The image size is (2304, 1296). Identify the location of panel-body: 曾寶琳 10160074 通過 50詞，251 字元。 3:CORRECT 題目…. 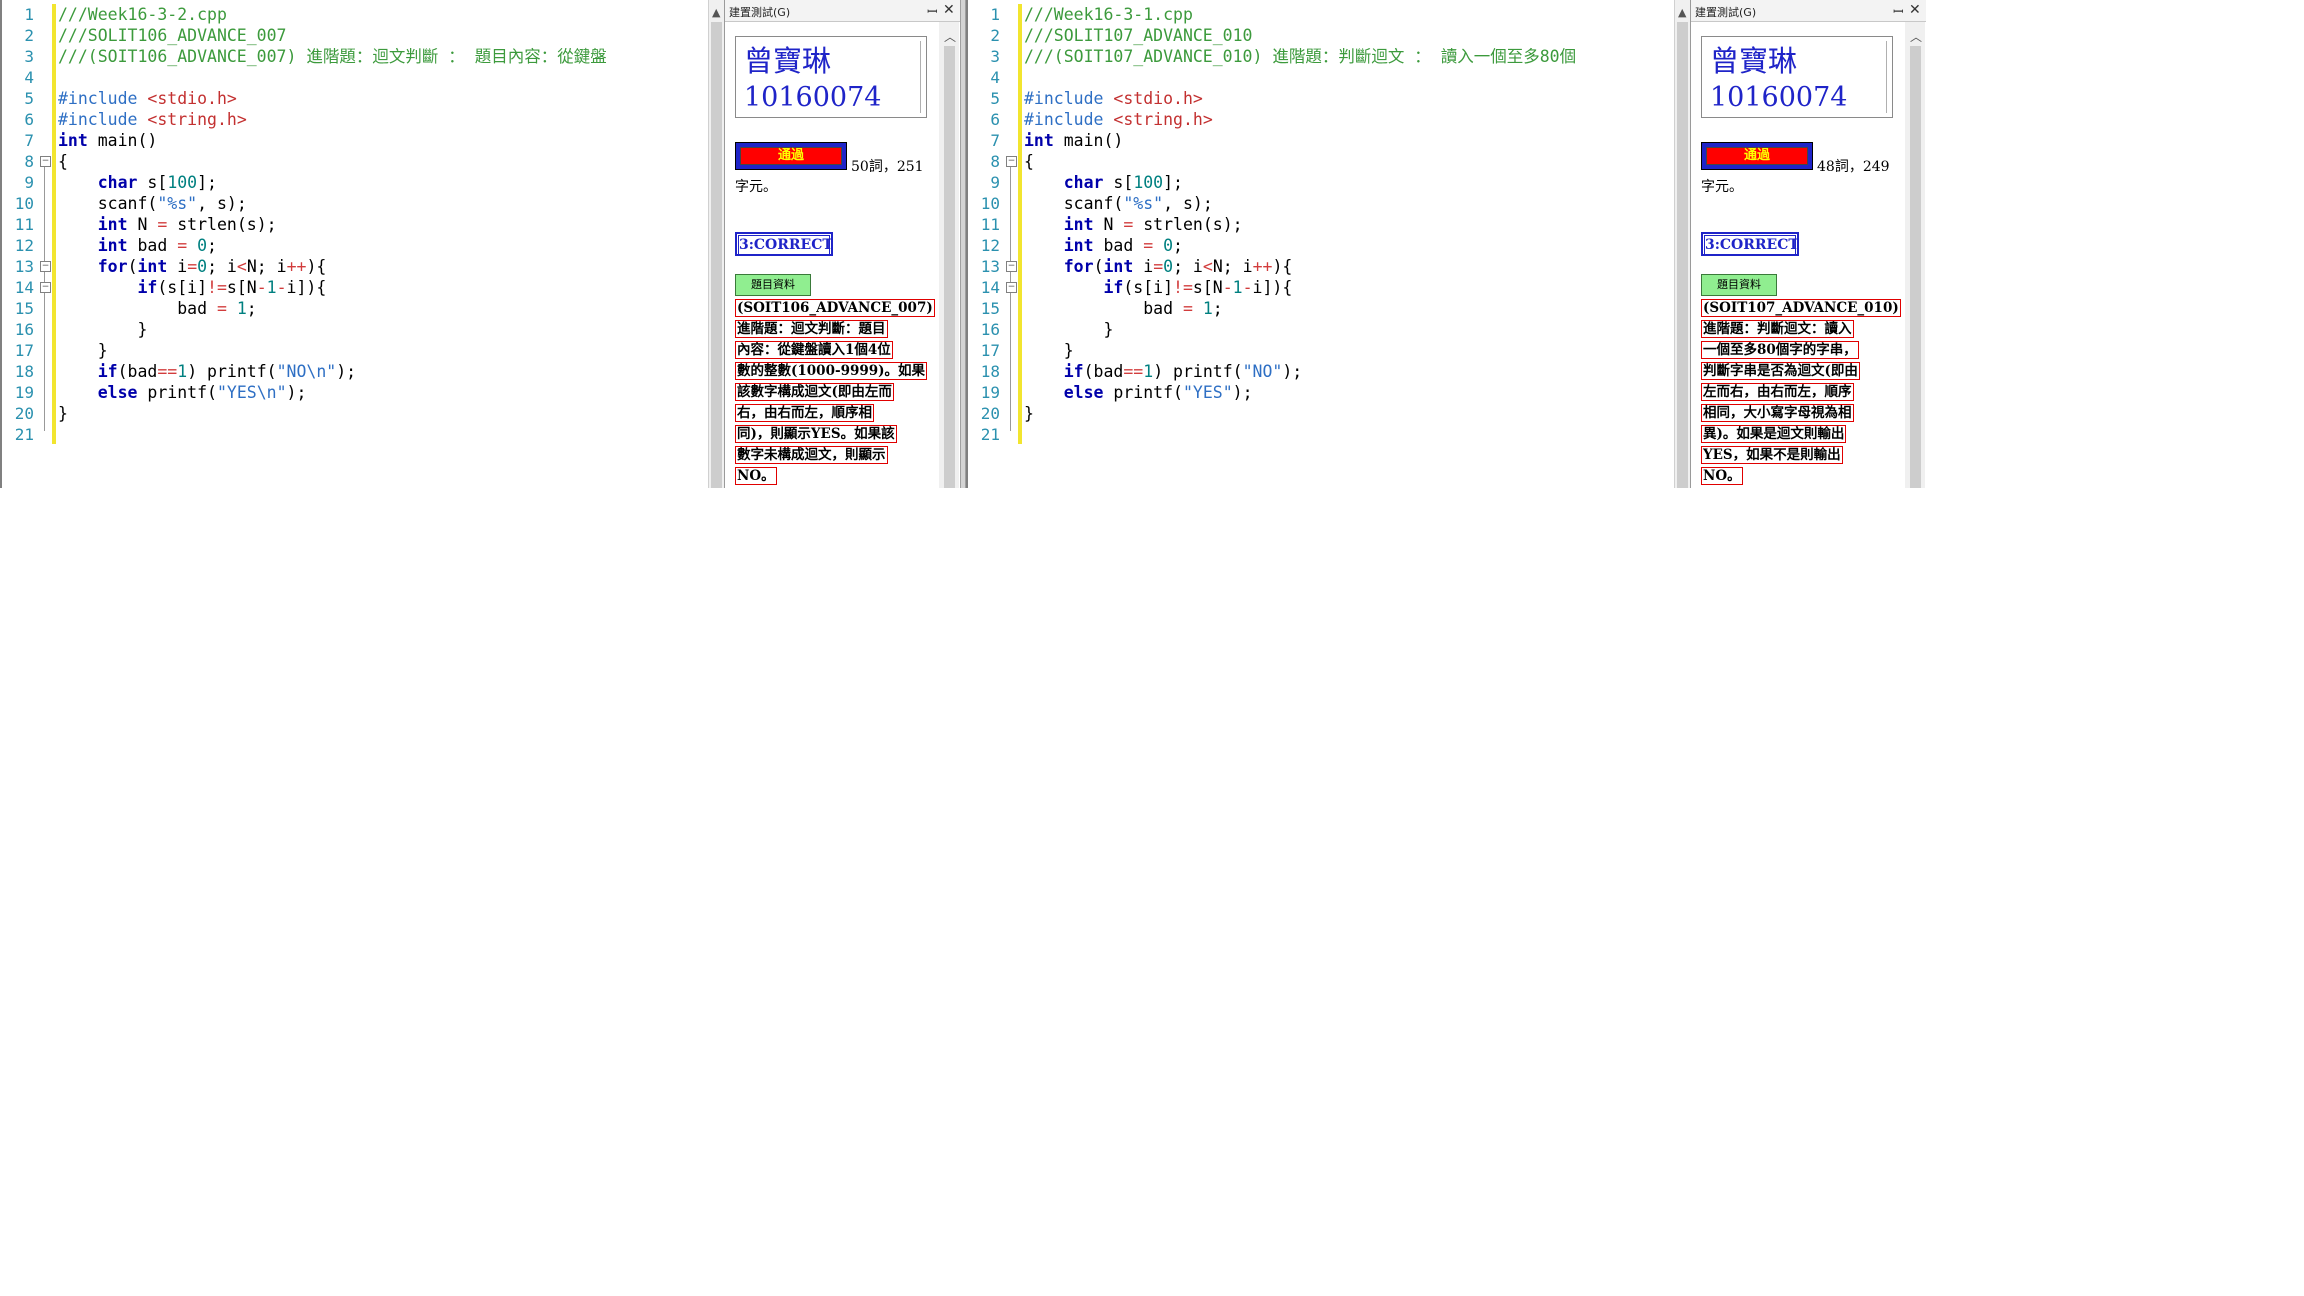
(831, 255).